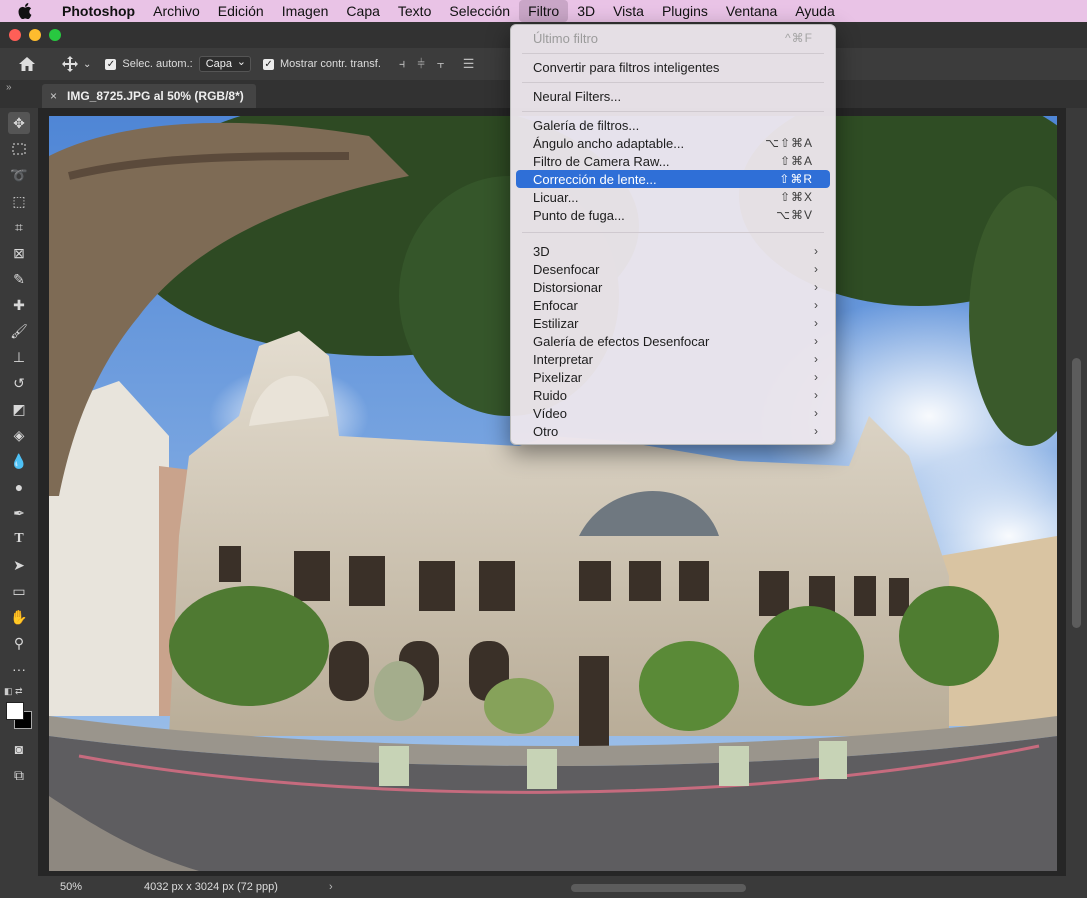 The height and width of the screenshot is (898, 1087). Describe the element at coordinates (9, 87) in the screenshot. I see `collapse-panels-icon: »` at that location.